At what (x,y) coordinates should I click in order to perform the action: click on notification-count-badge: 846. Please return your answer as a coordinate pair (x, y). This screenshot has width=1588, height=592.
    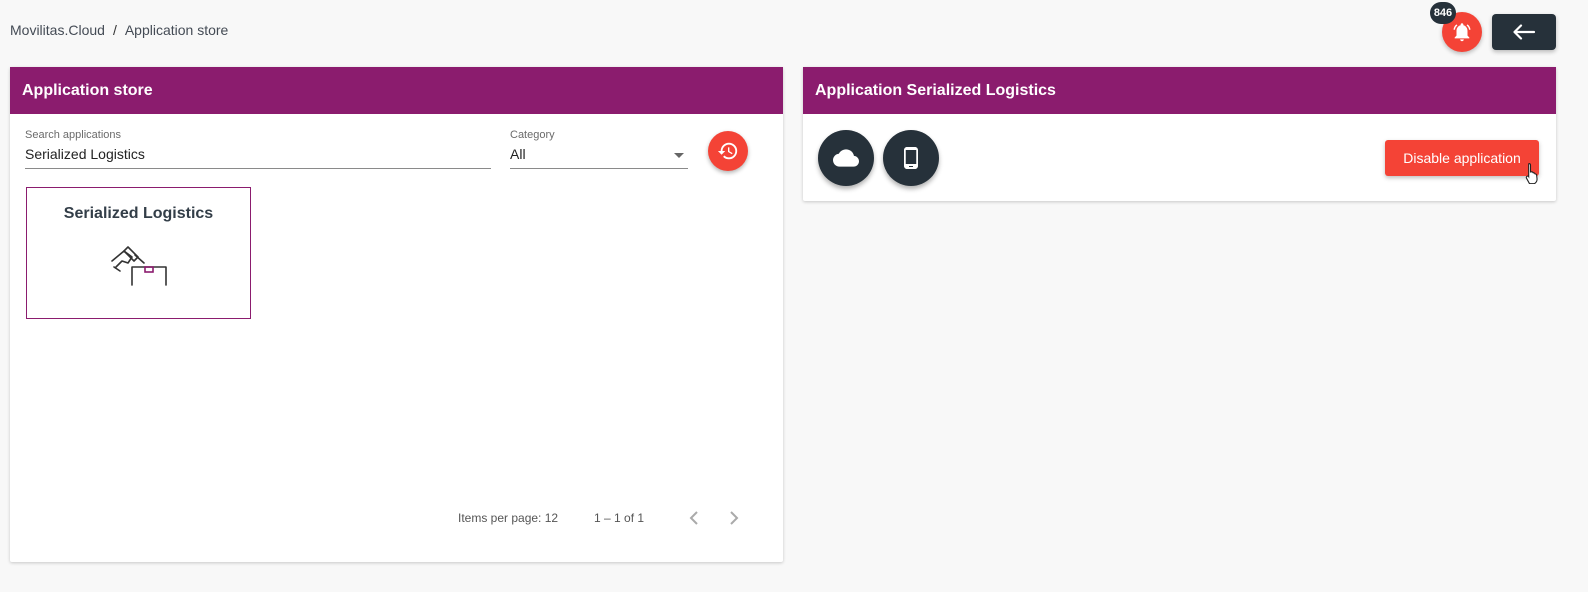
    Looking at the image, I should click on (1443, 13).